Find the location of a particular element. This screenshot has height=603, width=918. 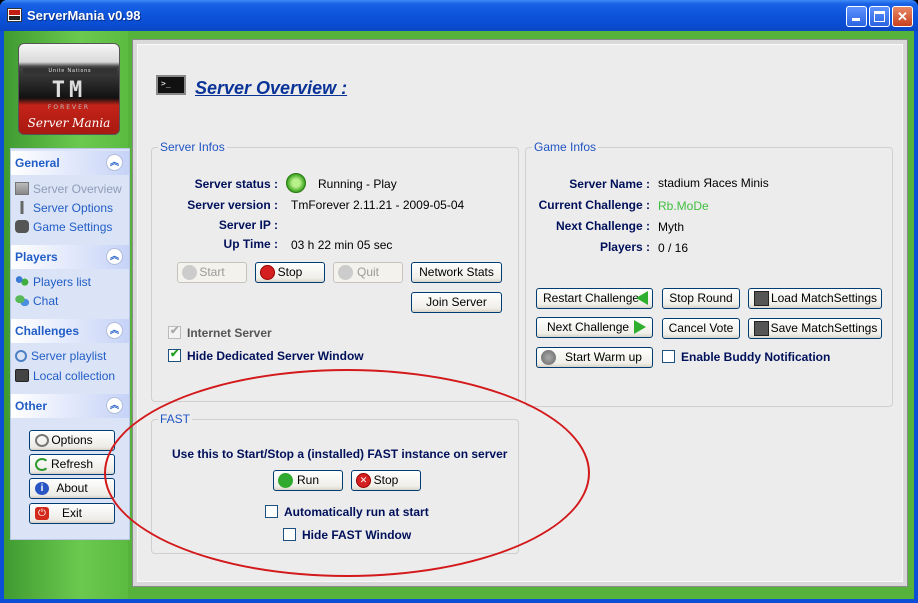

uptime-value: 03 h 22 min 05 sec is located at coordinates (342, 245).